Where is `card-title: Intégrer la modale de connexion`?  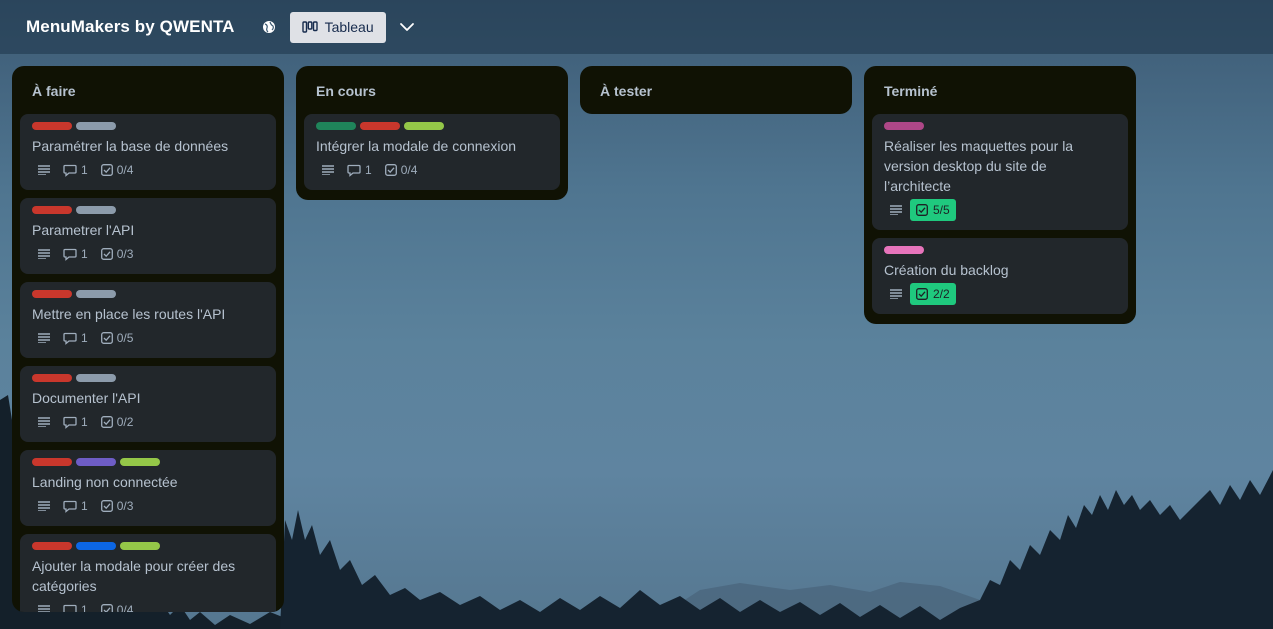
card-title: Intégrer la modale de connexion is located at coordinates (416, 146).